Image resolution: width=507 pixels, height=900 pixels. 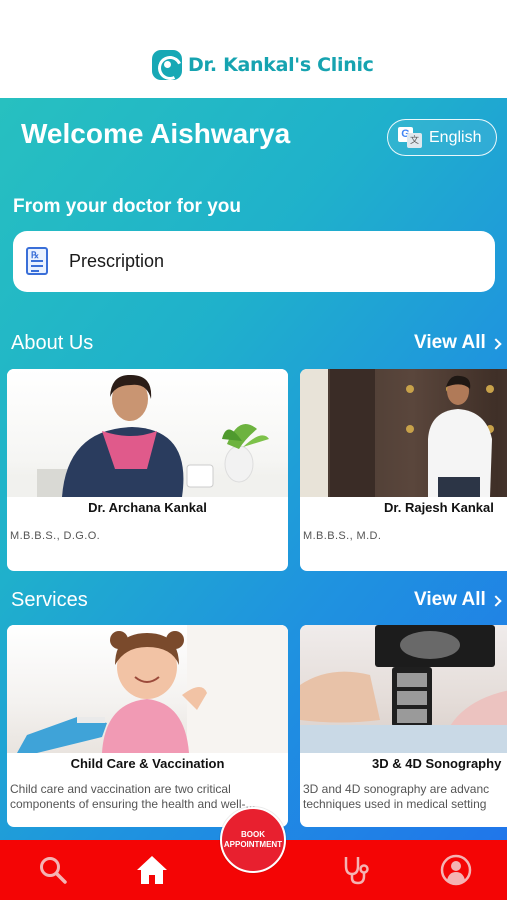 I want to click on translate-icon: G 文, so click(x=410, y=137).